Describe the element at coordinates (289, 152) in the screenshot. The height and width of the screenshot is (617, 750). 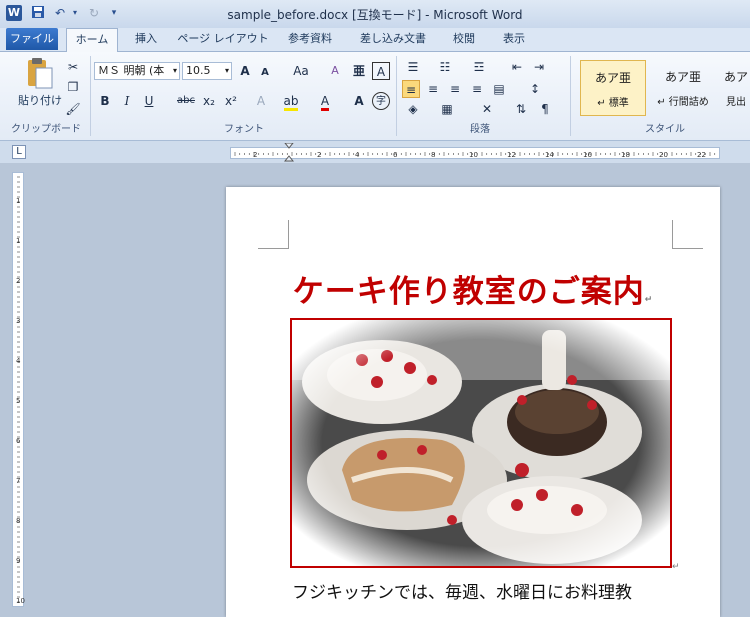
I see `indent-marker-icon` at that location.